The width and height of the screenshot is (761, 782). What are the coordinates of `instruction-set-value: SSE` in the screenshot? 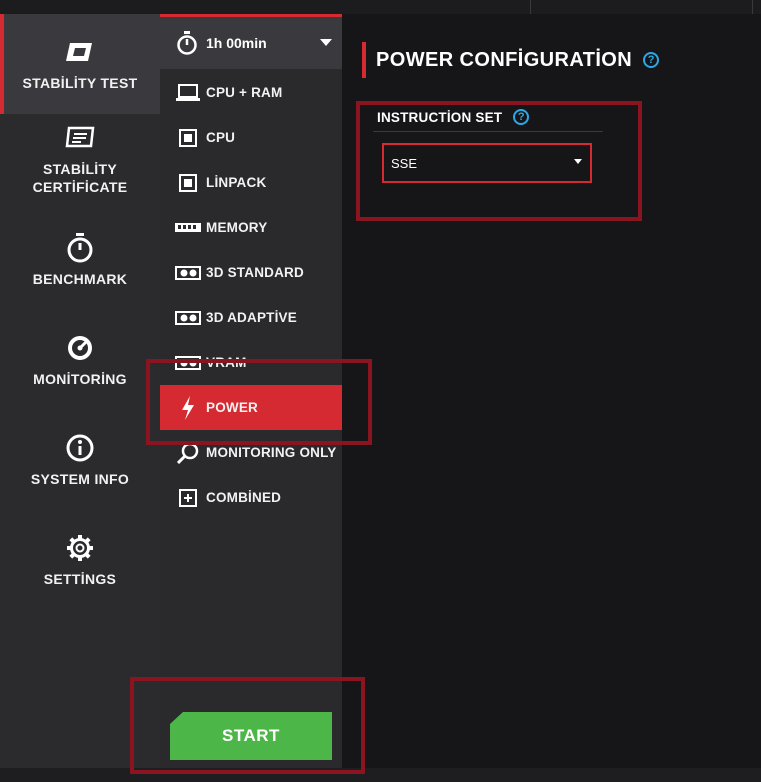 It's located at (404, 163).